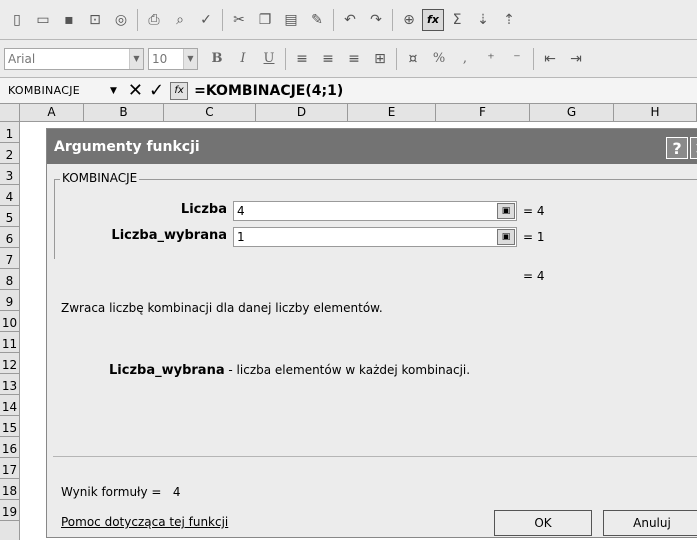 The width and height of the screenshot is (697, 540). I want to click on column-header: A, so click(52, 112).